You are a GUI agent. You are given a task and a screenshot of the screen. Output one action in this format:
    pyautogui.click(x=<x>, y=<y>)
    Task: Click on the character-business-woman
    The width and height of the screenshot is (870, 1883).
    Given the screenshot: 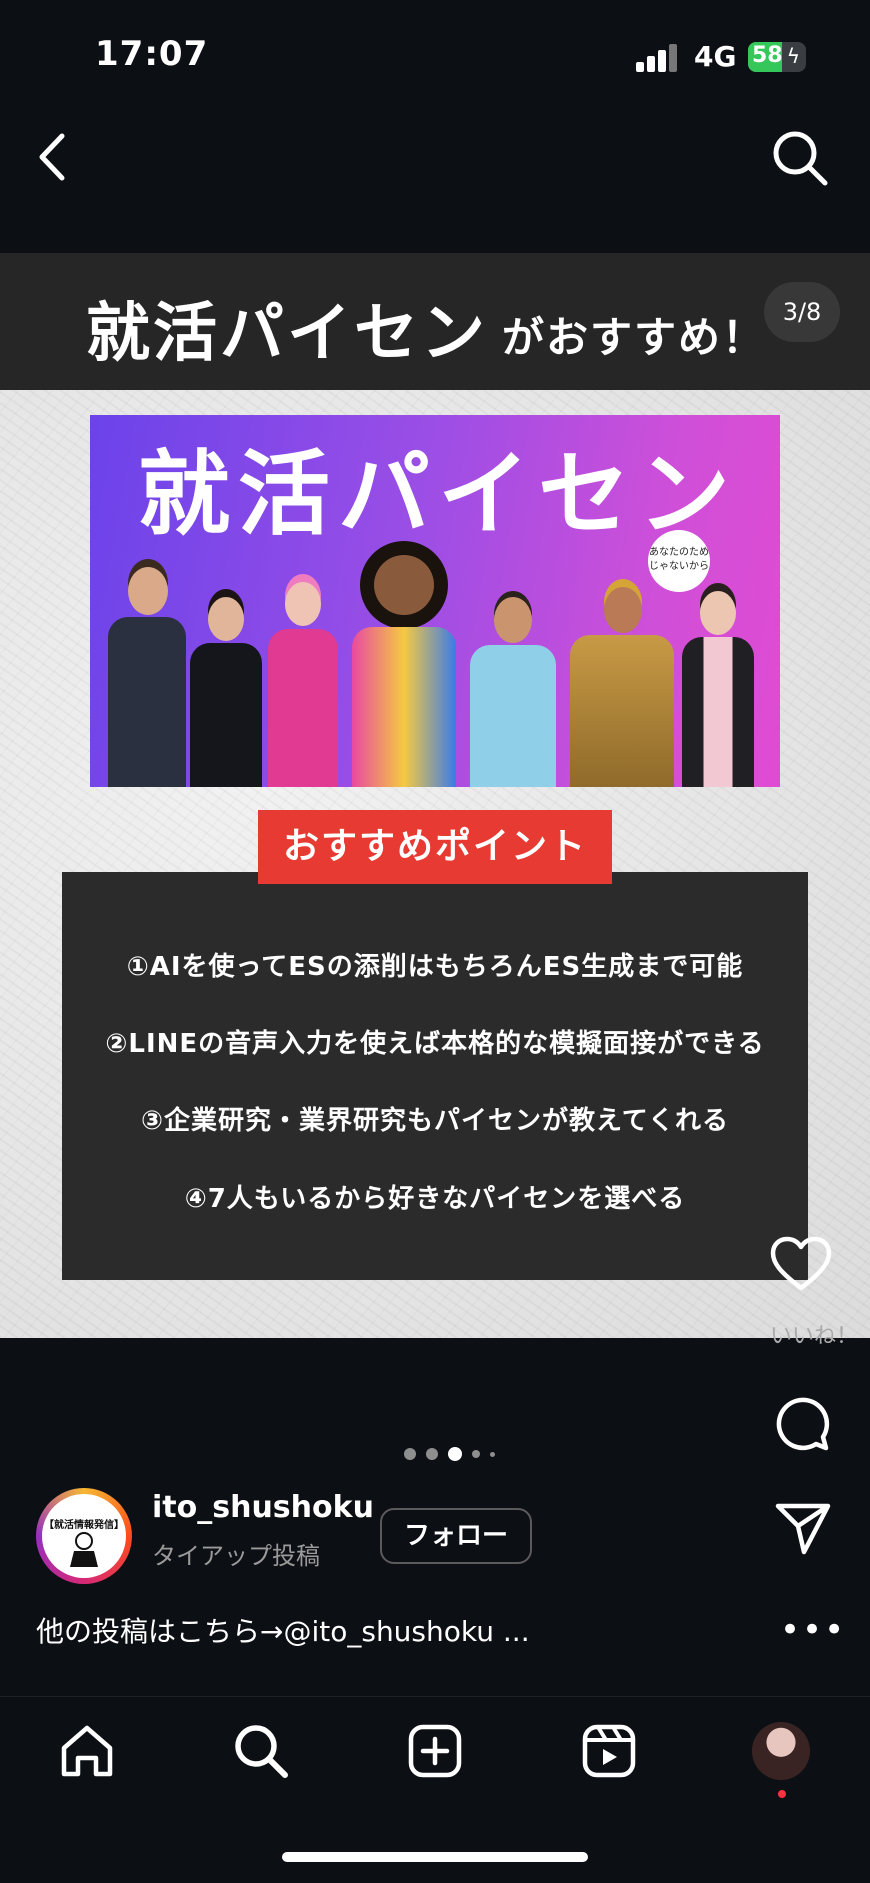 What is the action you would take?
    pyautogui.click(x=226, y=692)
    